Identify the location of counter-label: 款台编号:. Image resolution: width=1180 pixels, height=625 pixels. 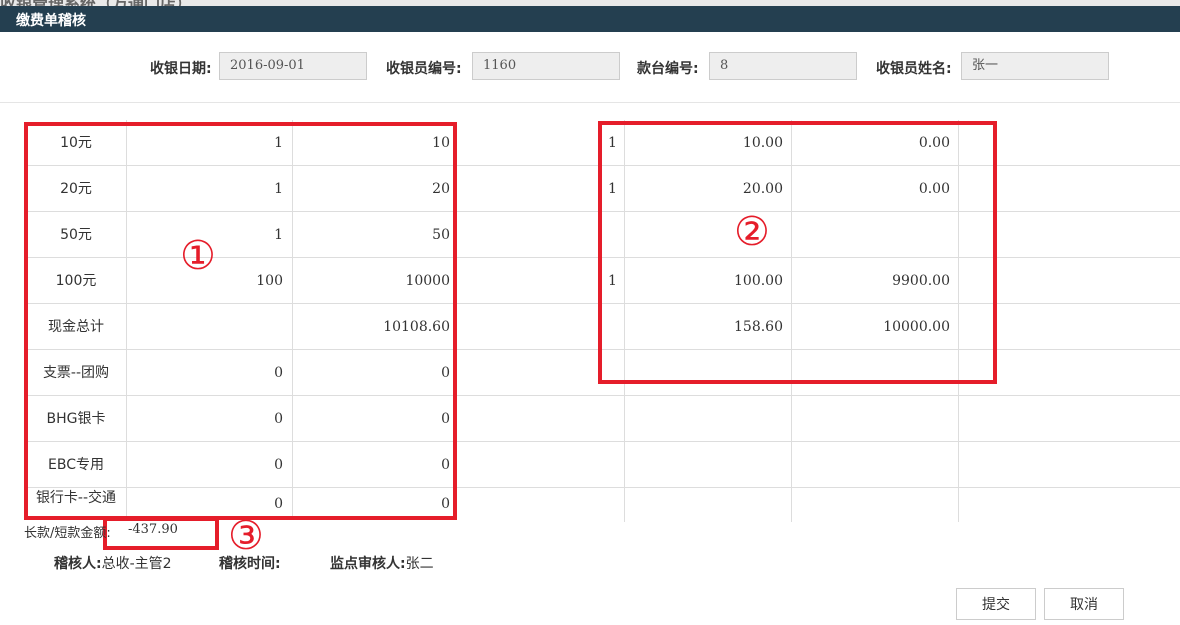
(668, 69).